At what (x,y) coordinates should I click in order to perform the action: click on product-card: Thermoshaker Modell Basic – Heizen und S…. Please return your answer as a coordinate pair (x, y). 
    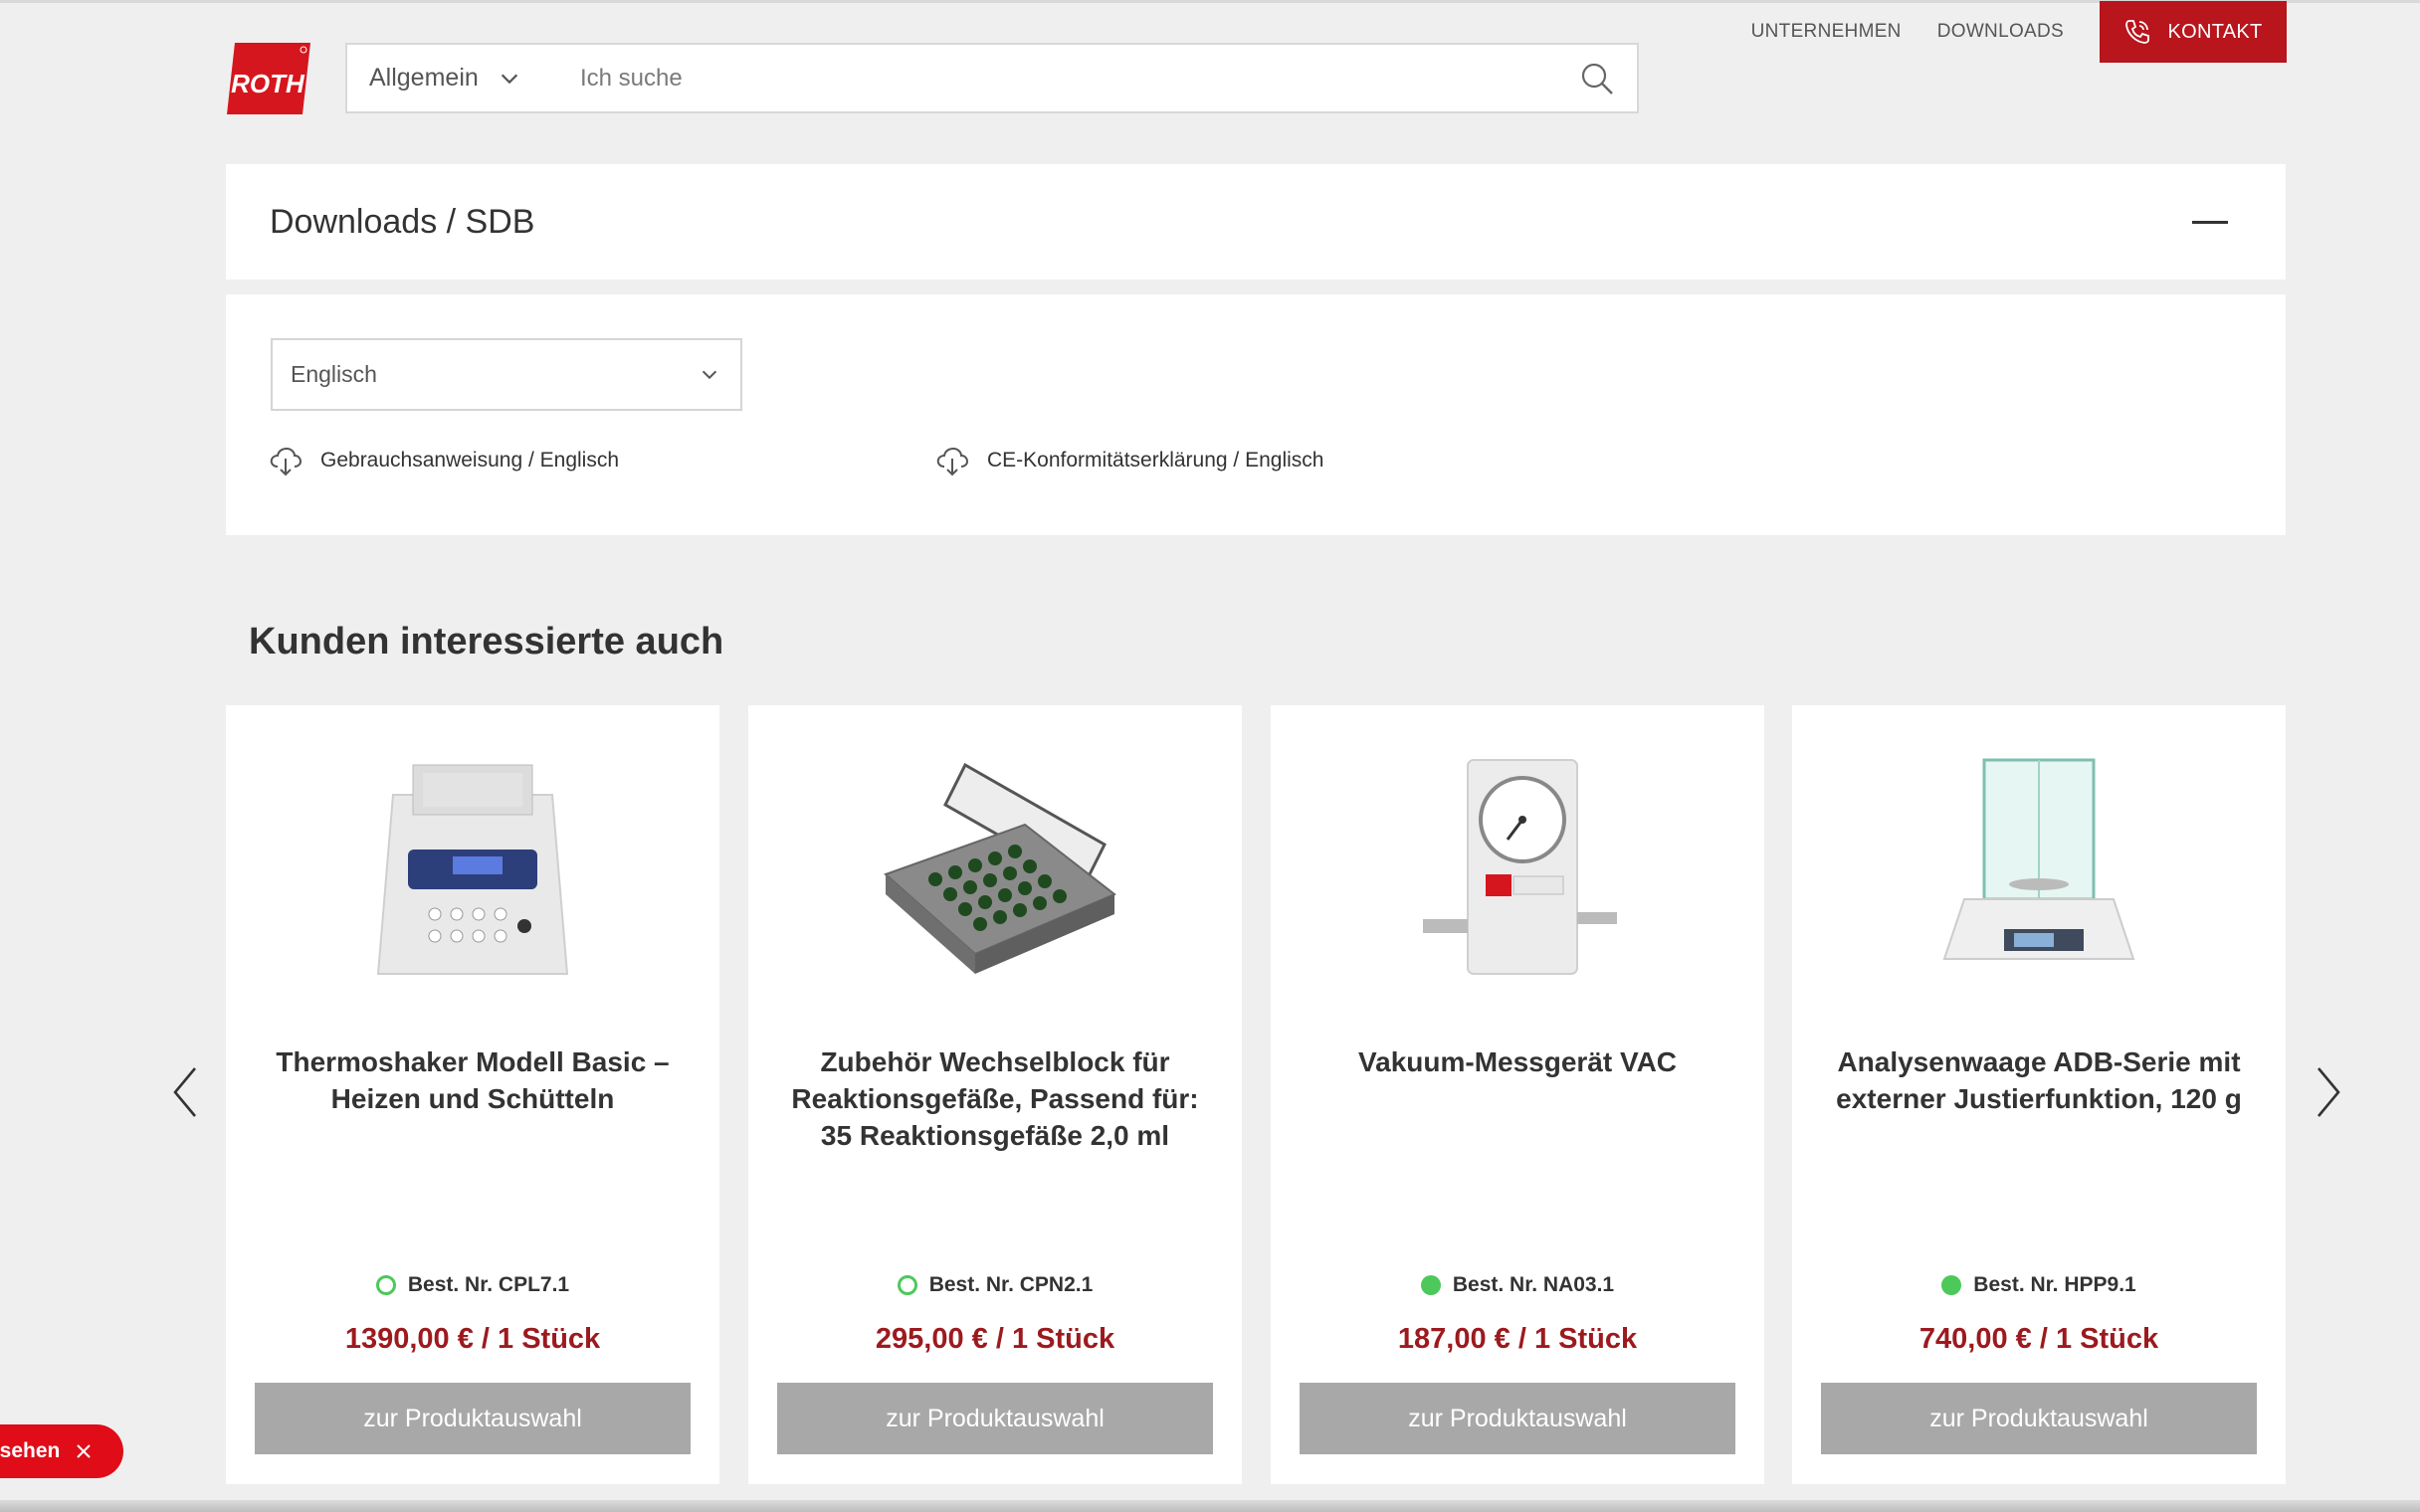
    Looking at the image, I should click on (472, 1094).